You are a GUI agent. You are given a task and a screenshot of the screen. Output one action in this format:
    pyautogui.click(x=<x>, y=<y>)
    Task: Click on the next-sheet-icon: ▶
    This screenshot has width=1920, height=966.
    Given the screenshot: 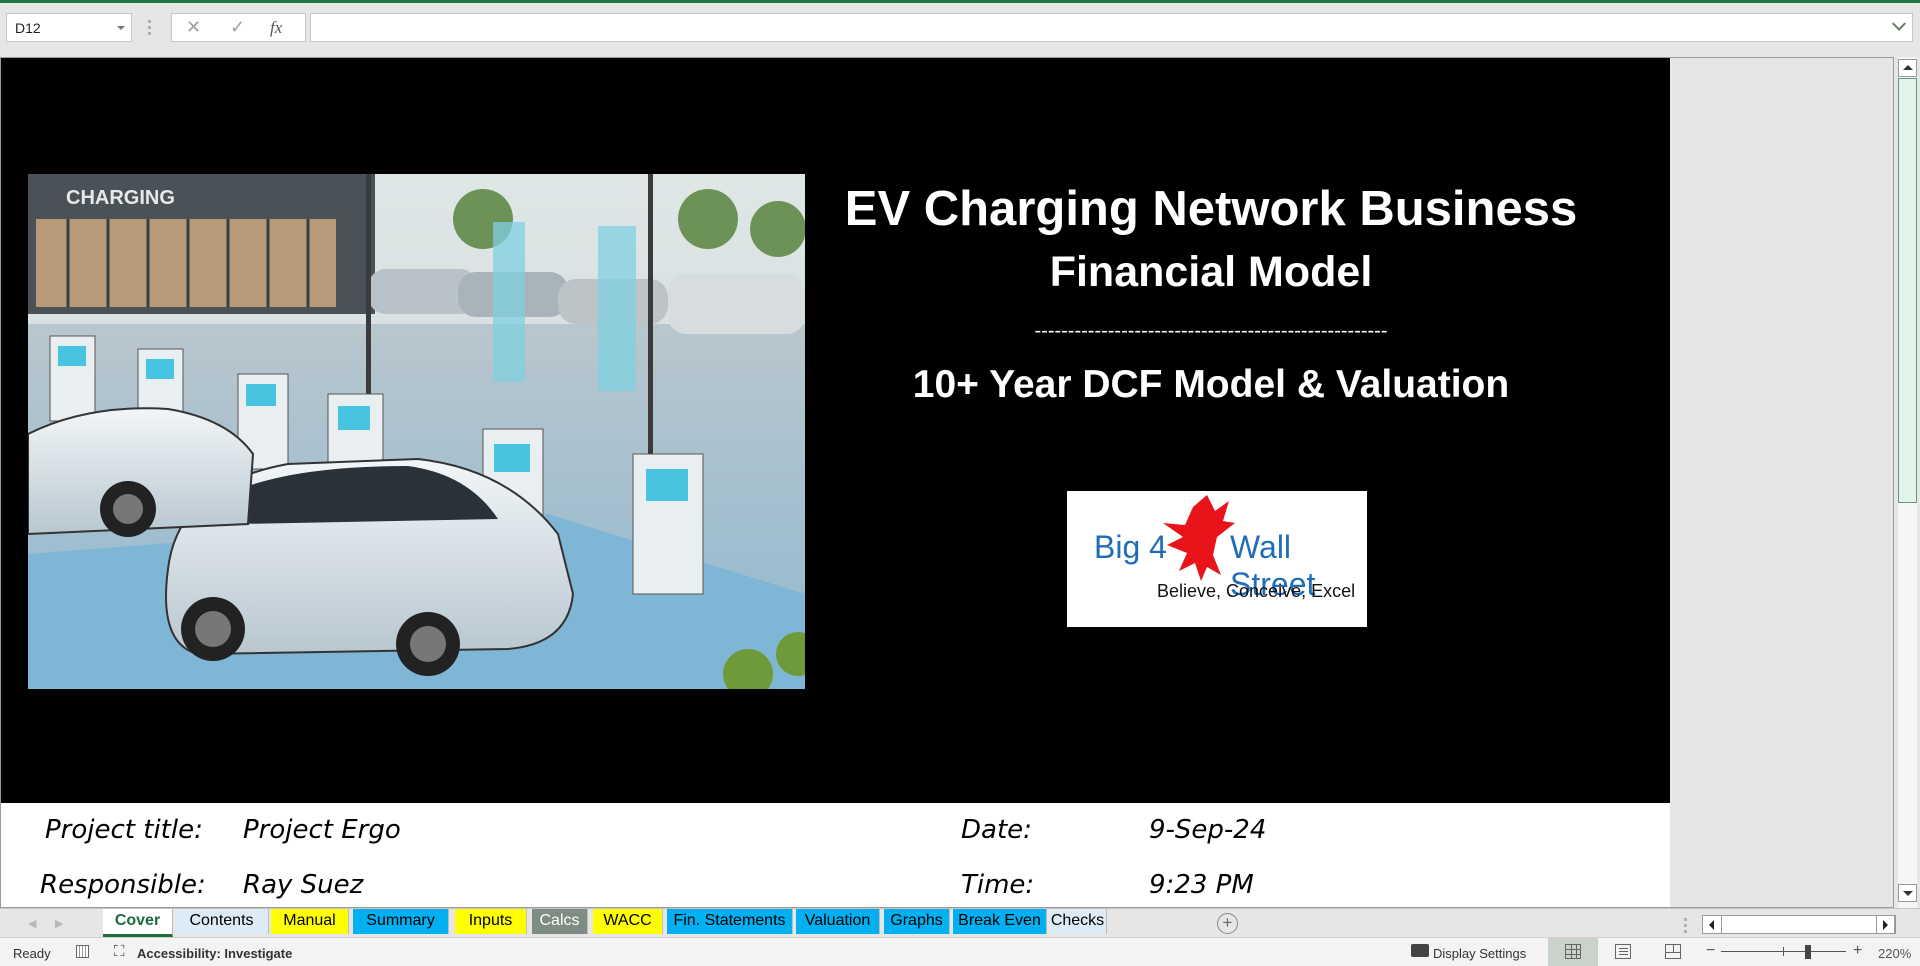 What is the action you would take?
    pyautogui.click(x=59, y=923)
    